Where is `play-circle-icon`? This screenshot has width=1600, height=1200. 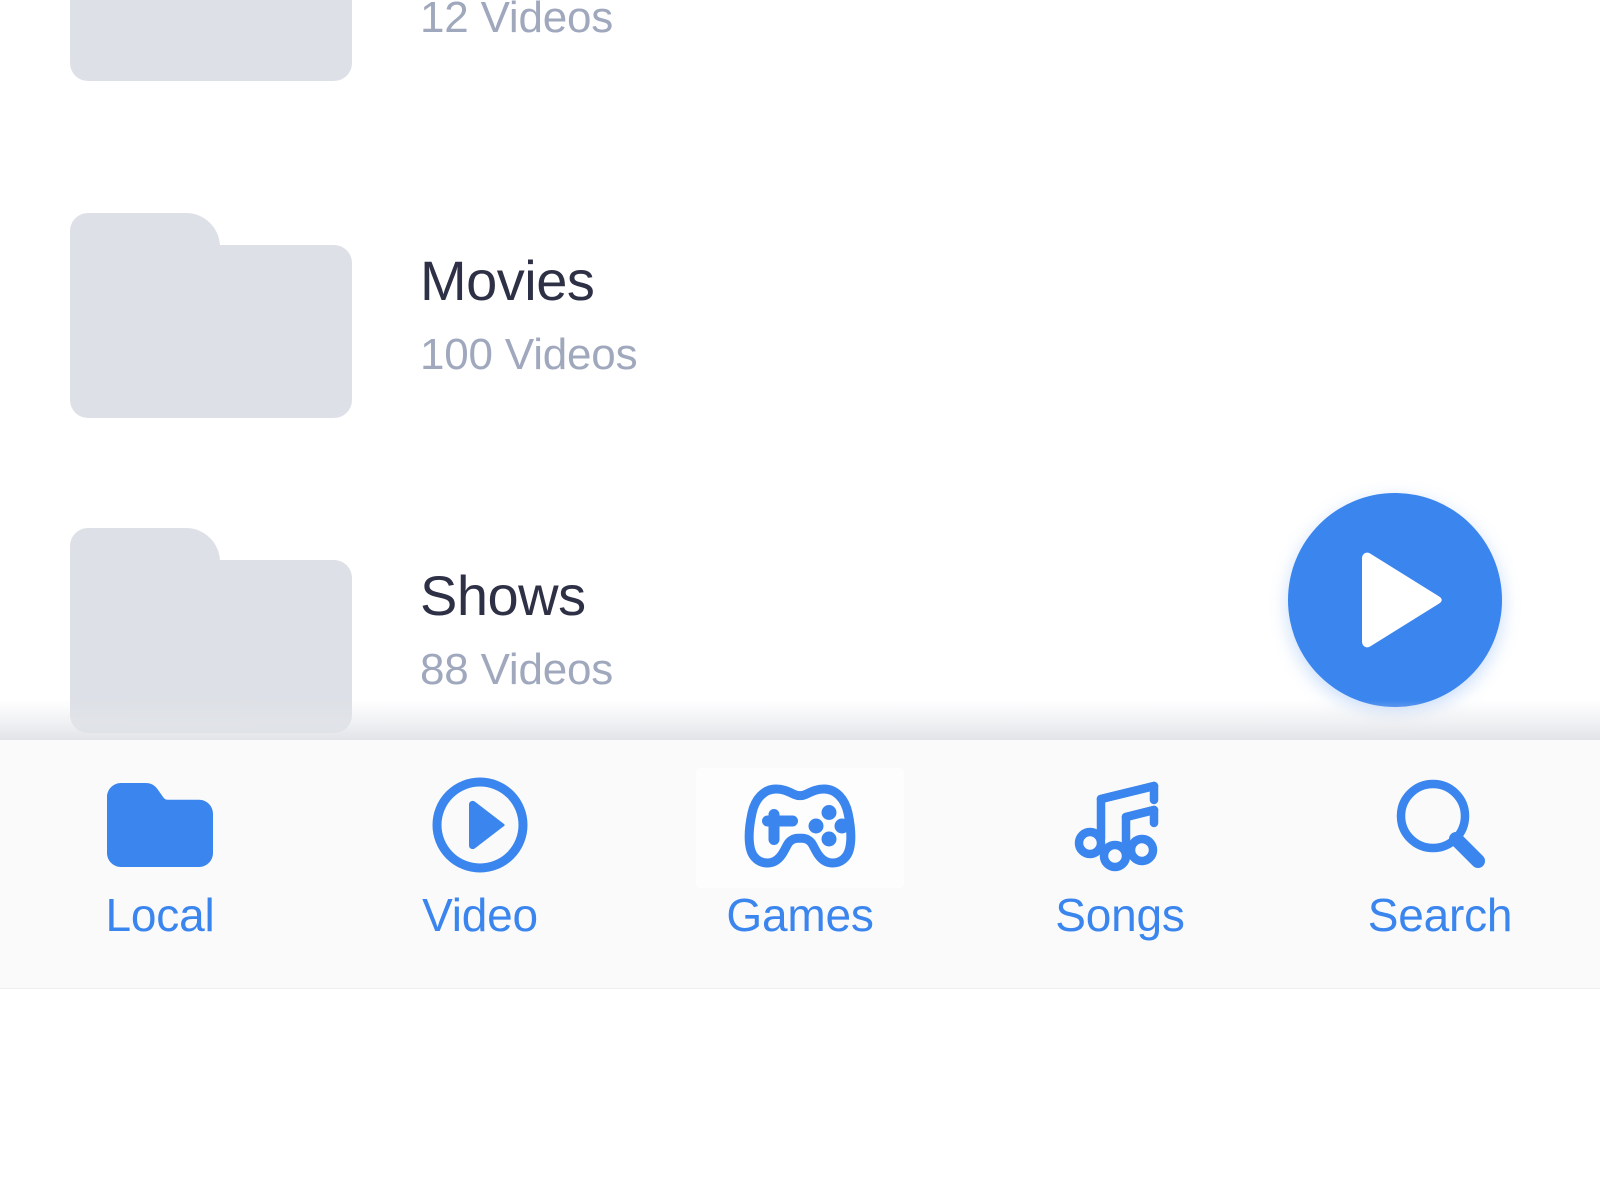 play-circle-icon is located at coordinates (480, 825).